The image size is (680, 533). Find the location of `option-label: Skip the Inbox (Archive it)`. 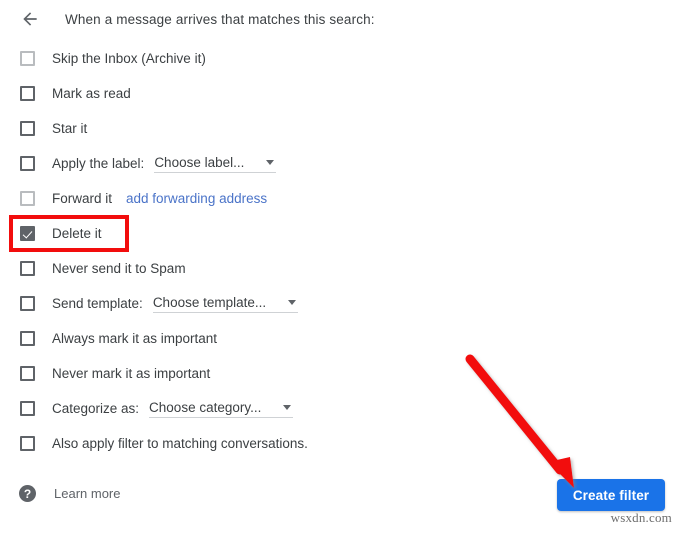

option-label: Skip the Inbox (Archive it) is located at coordinates (129, 58).